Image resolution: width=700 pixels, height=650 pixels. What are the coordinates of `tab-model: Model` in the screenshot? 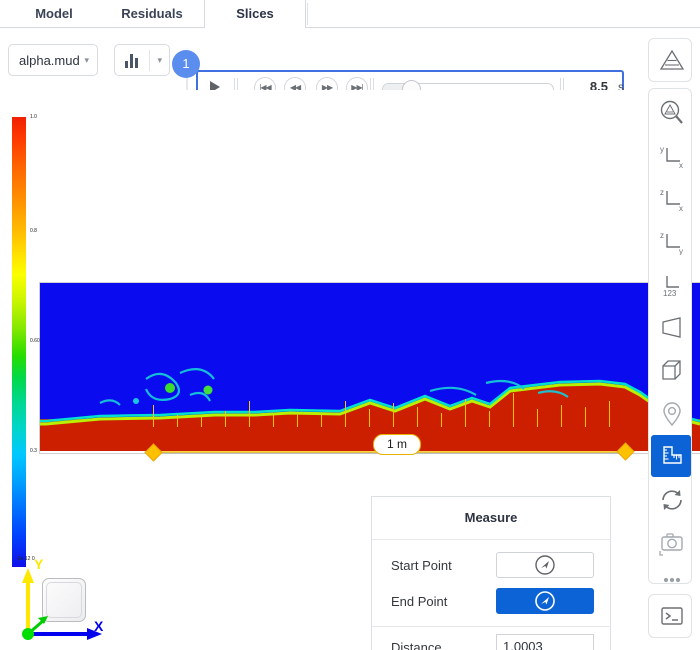 It's located at (54, 14).